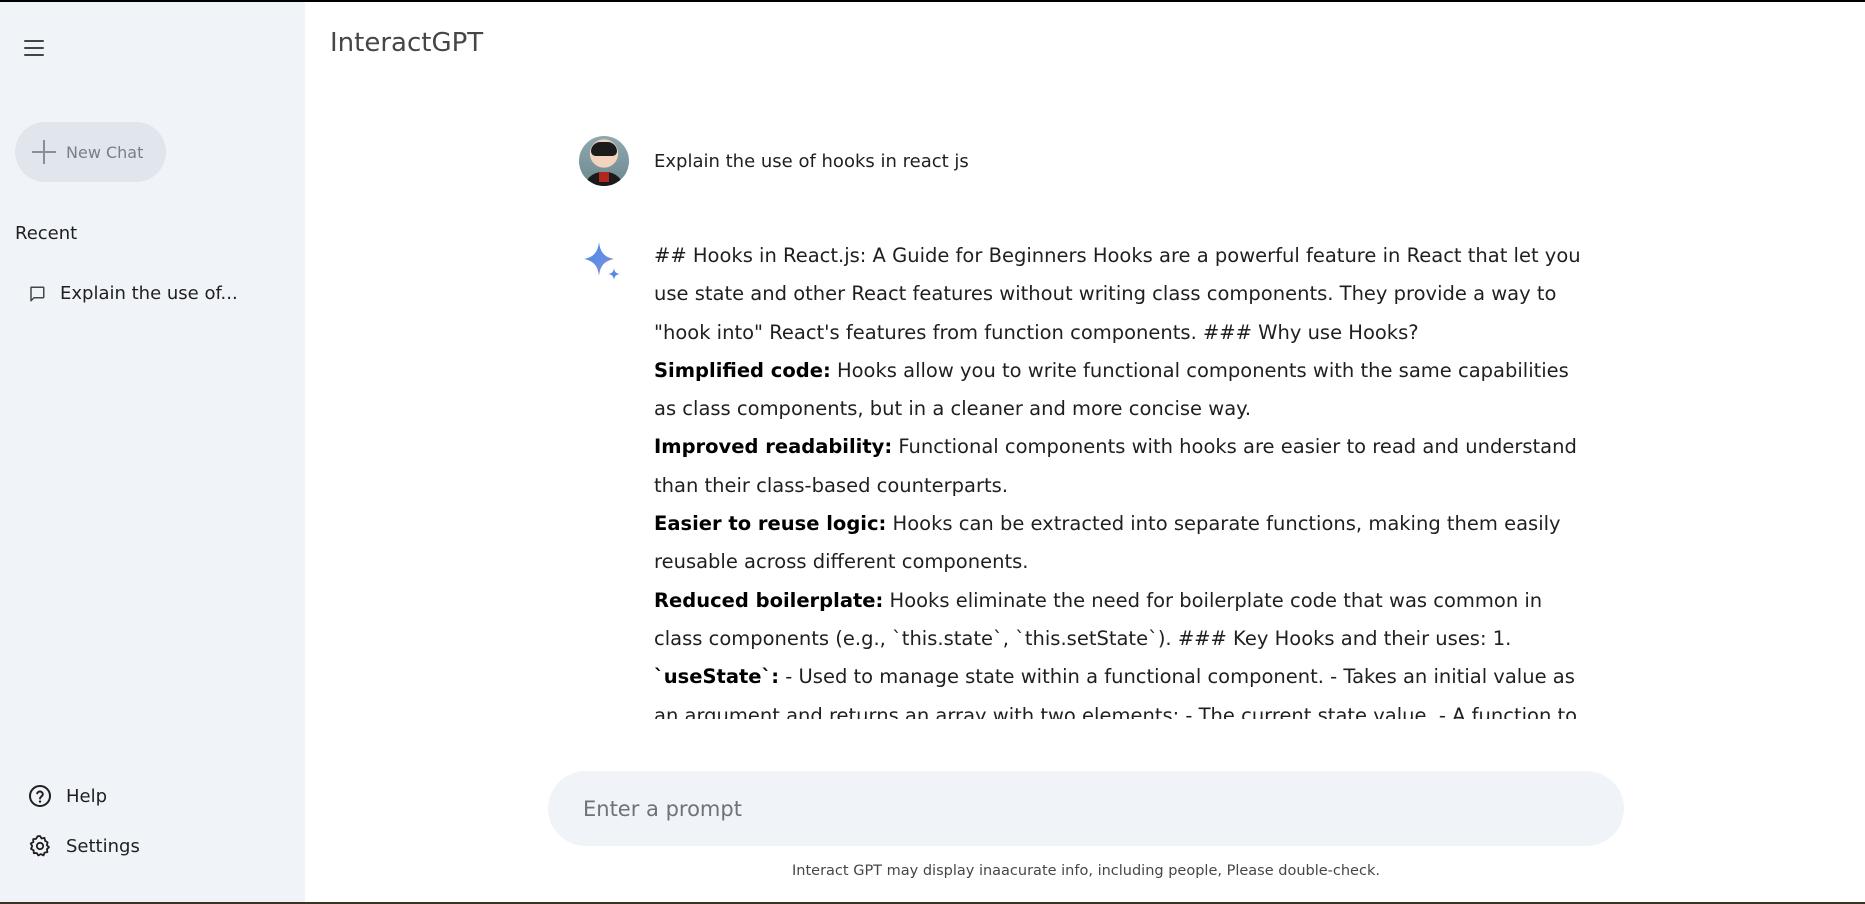  Describe the element at coordinates (46, 233) in the screenshot. I see `recent-heading: Recent` at that location.